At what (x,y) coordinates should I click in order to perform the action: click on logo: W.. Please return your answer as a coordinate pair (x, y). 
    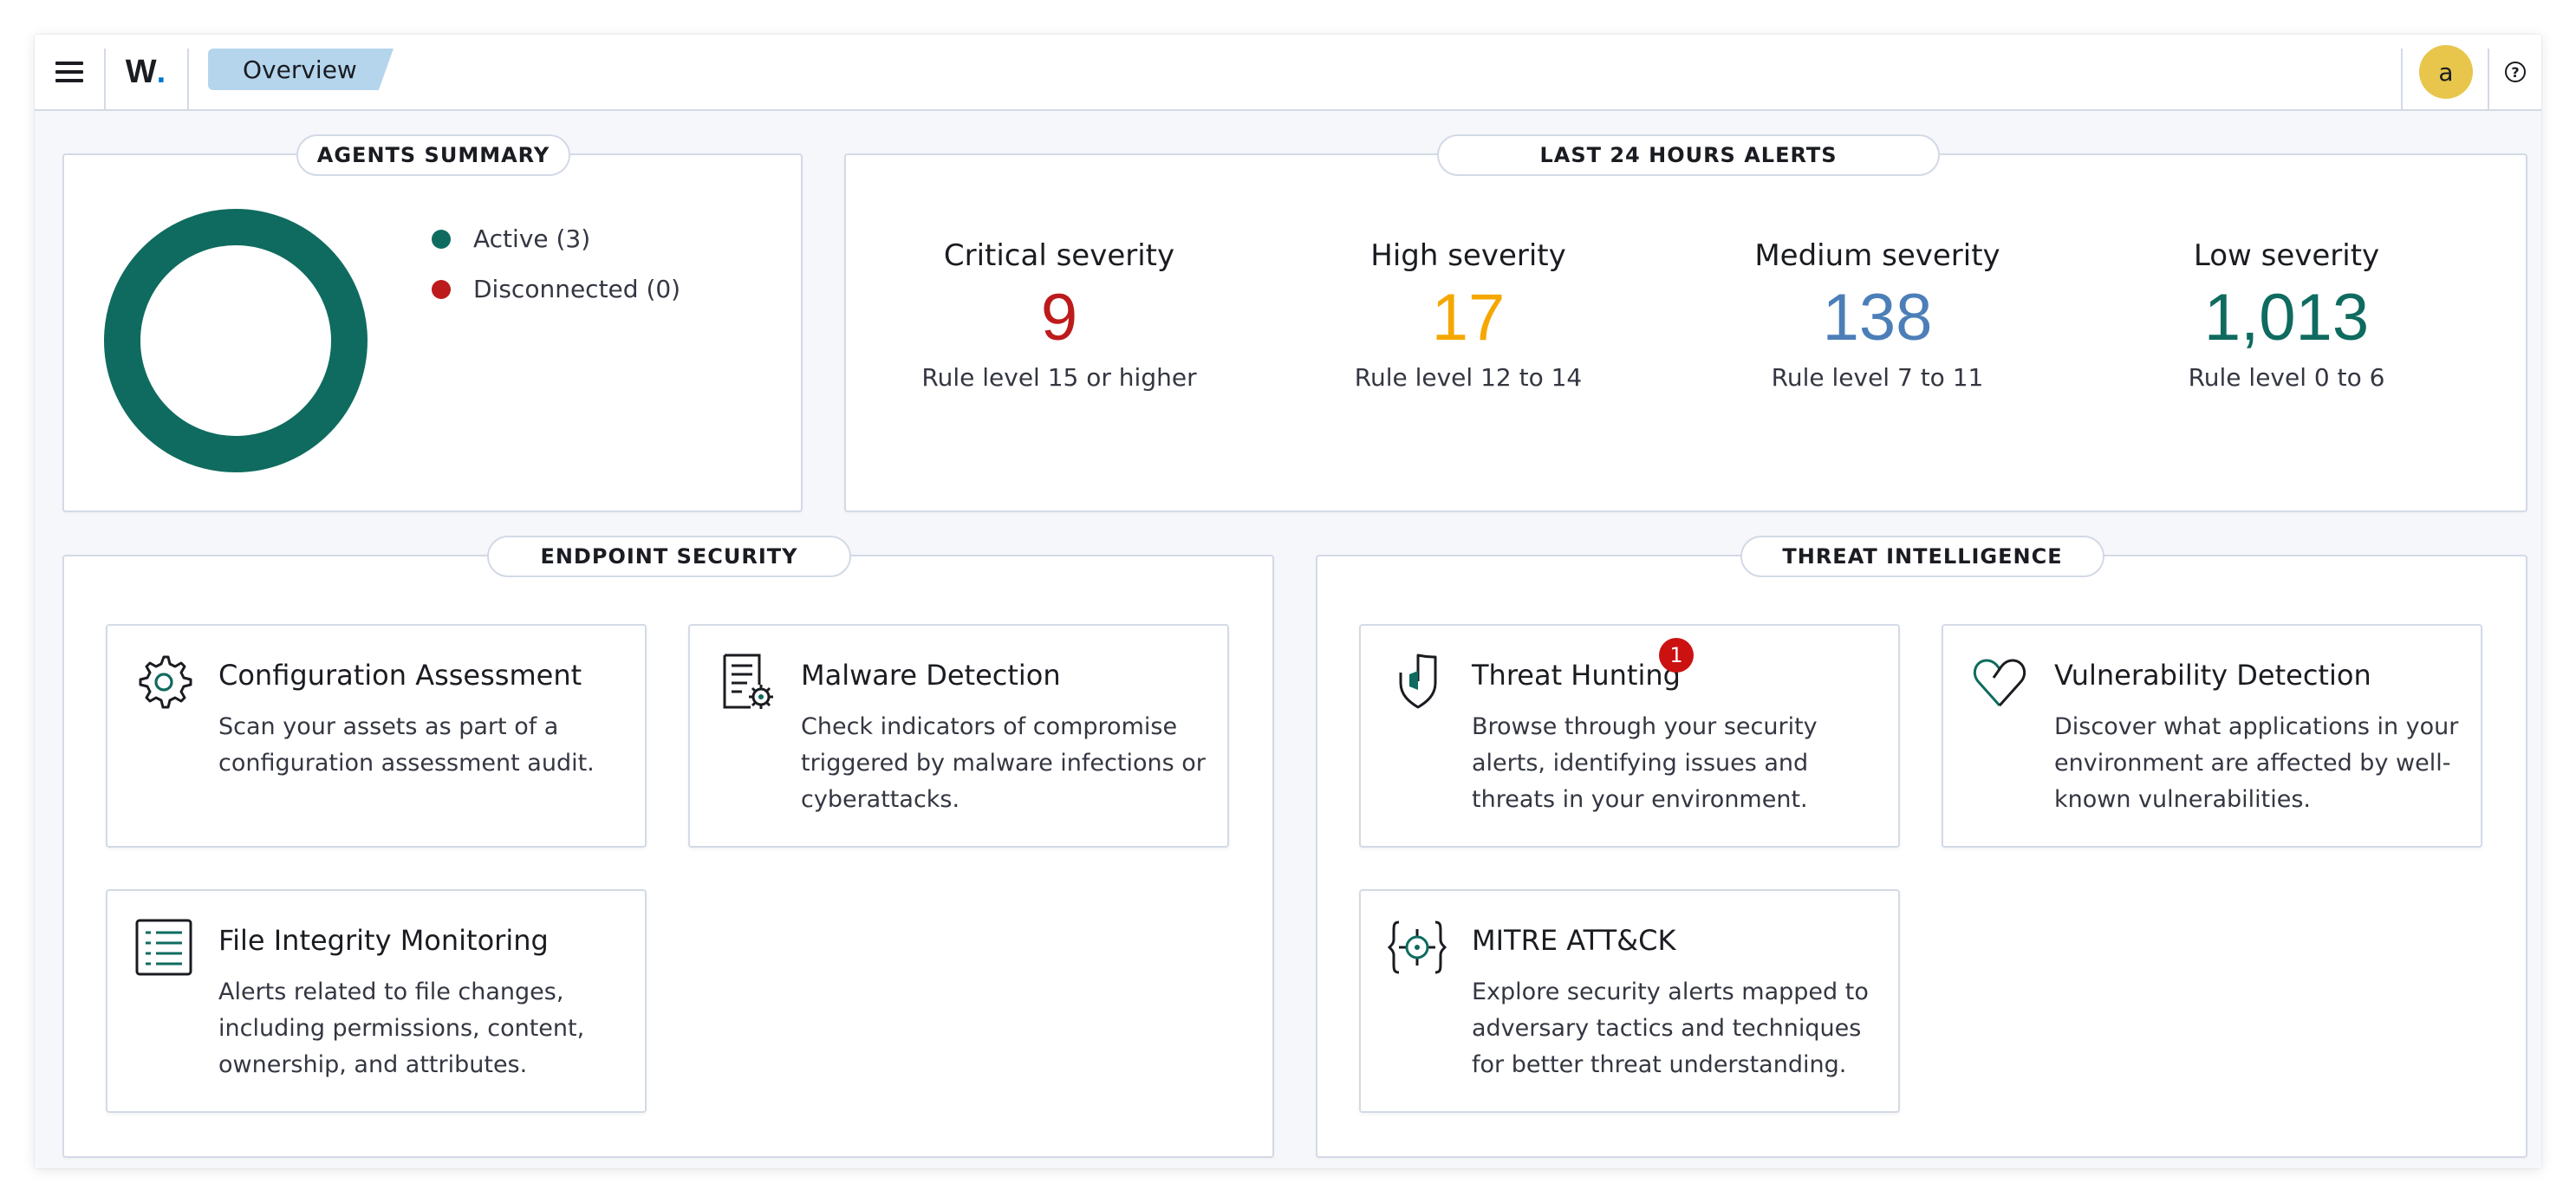
    Looking at the image, I should click on (145, 72).